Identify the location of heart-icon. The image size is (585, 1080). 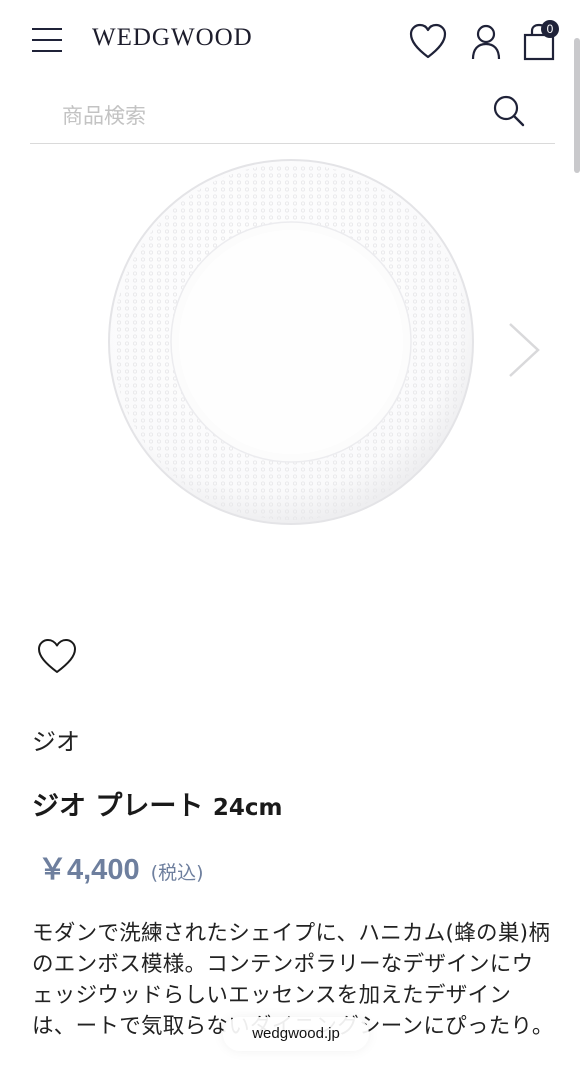
(428, 41).